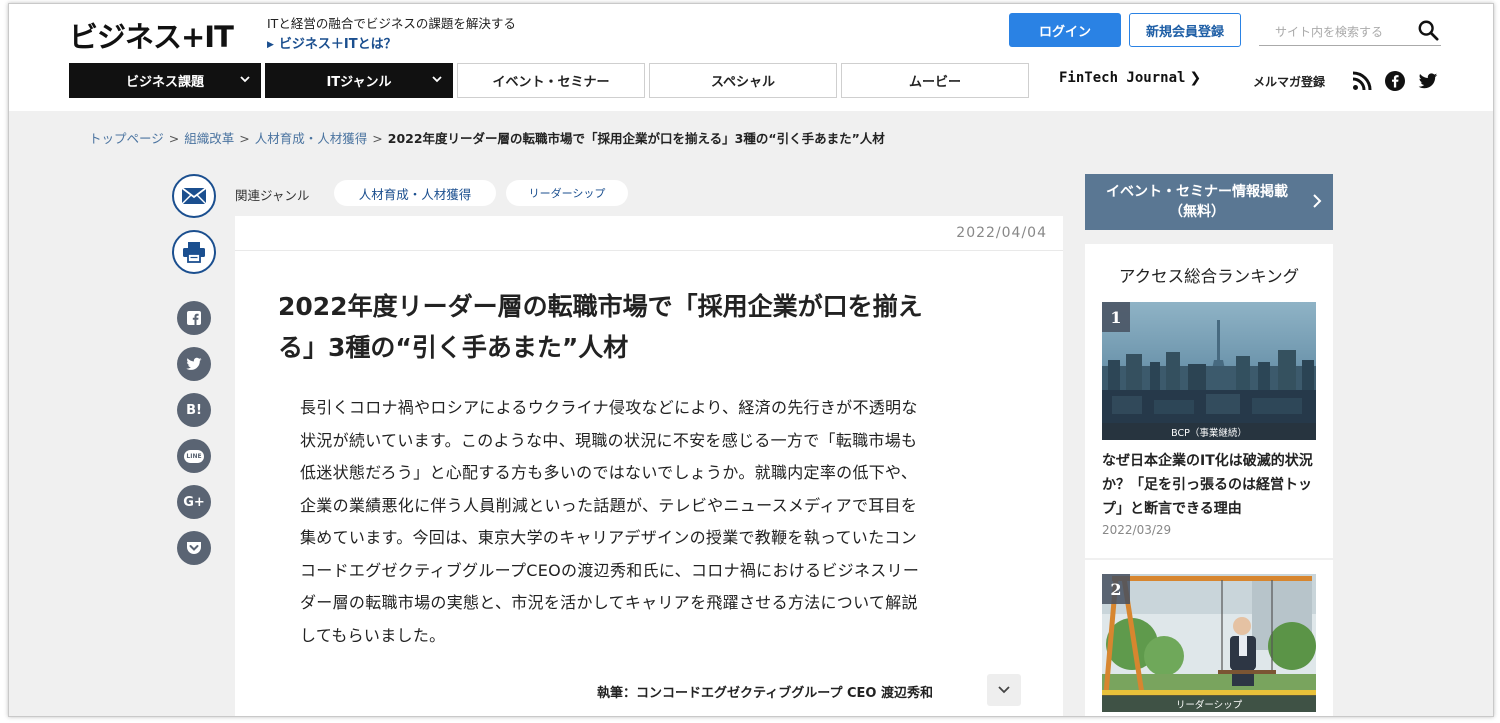 Image resolution: width=1500 pixels, height=723 pixels. I want to click on breadcrumb-item-top: トップページ, so click(126, 138).